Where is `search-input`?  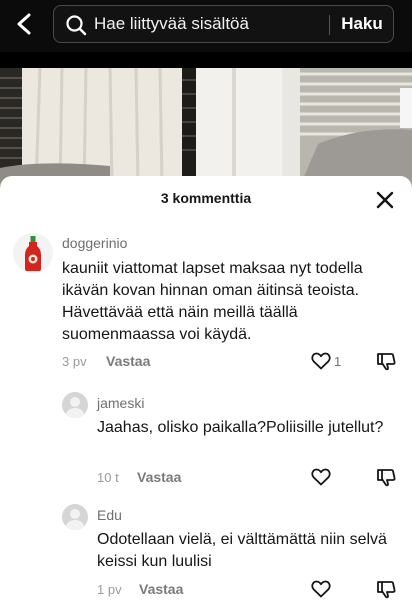 search-input is located at coordinates (209, 24).